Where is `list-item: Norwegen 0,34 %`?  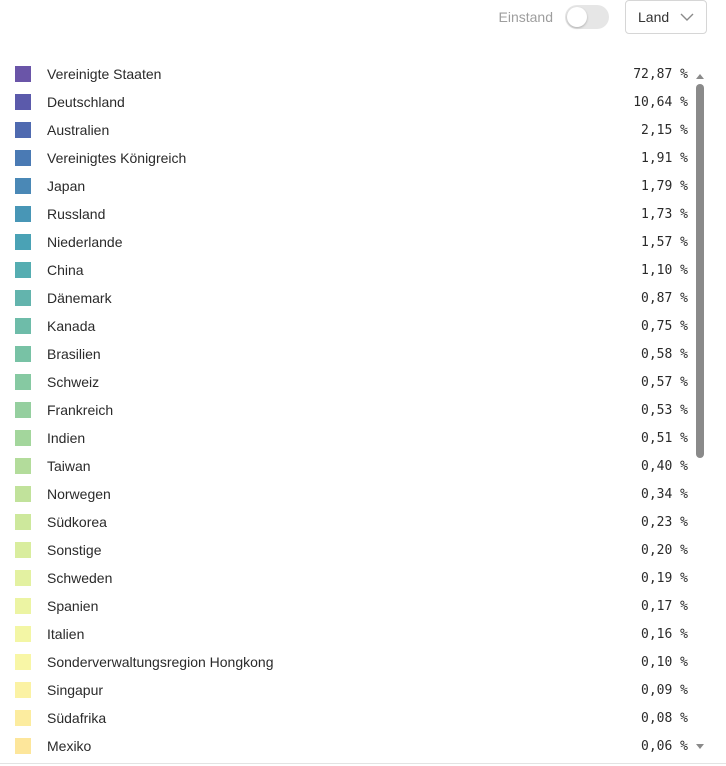 list-item: Norwegen 0,34 % is located at coordinates (351, 494).